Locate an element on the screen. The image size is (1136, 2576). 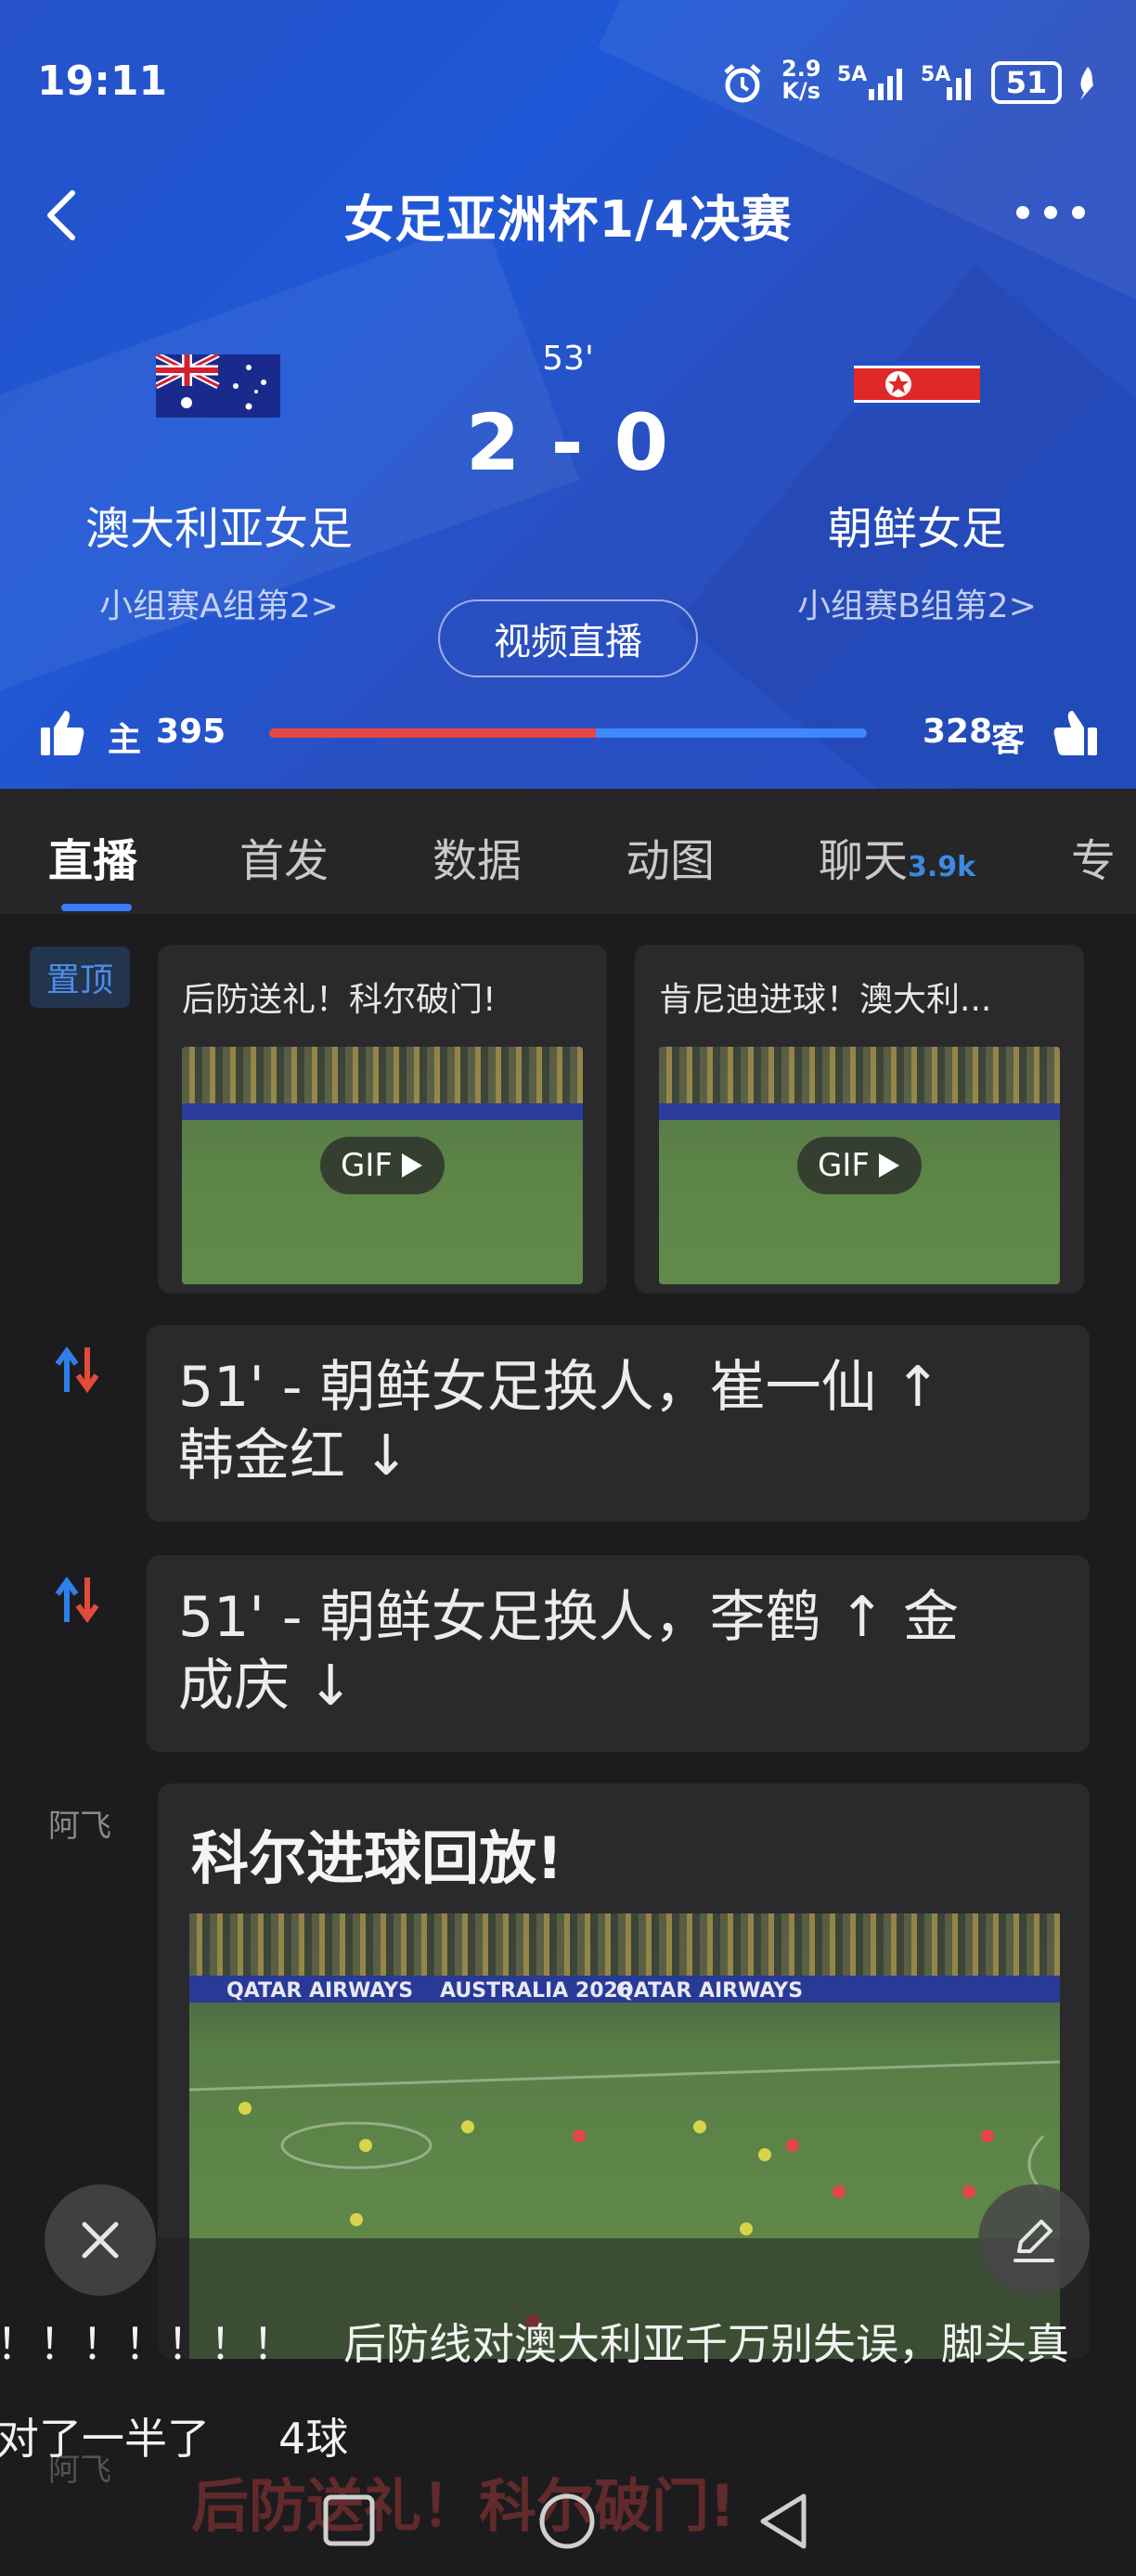
danmaku-message: ！！！！！！！ is located at coordinates (147, 2344).